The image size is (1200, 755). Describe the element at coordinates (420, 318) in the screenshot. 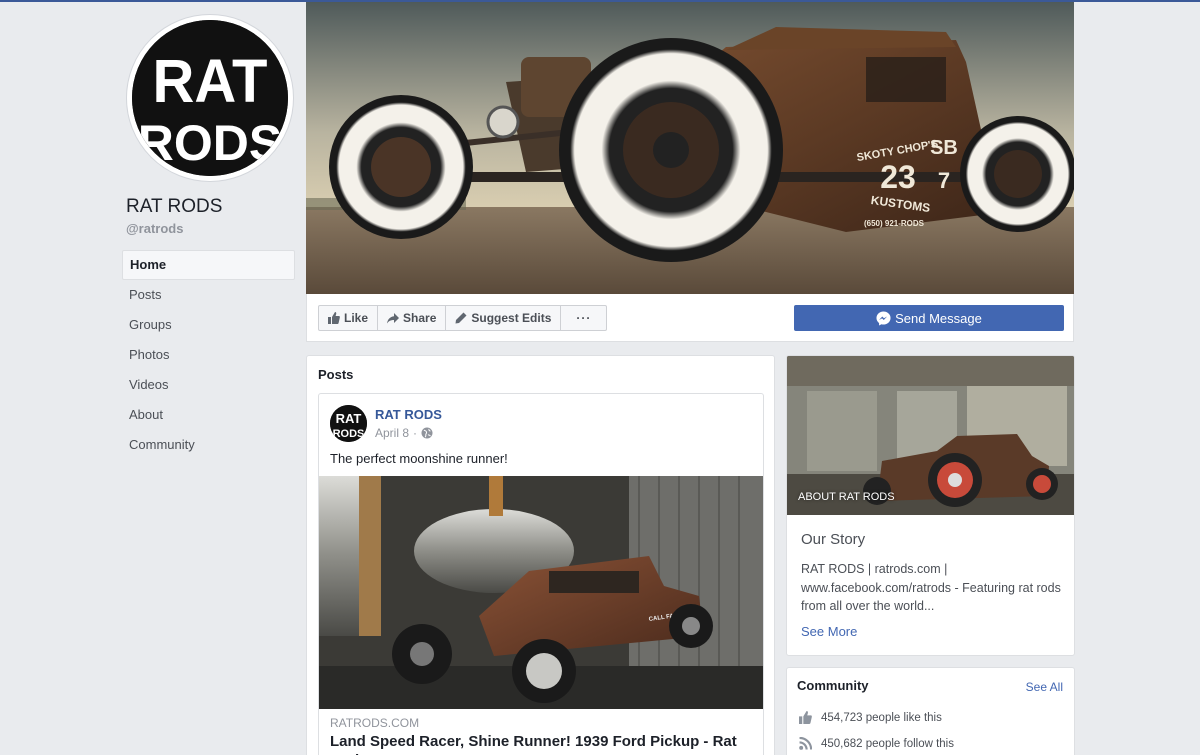

I see `share-button-label: Share` at that location.